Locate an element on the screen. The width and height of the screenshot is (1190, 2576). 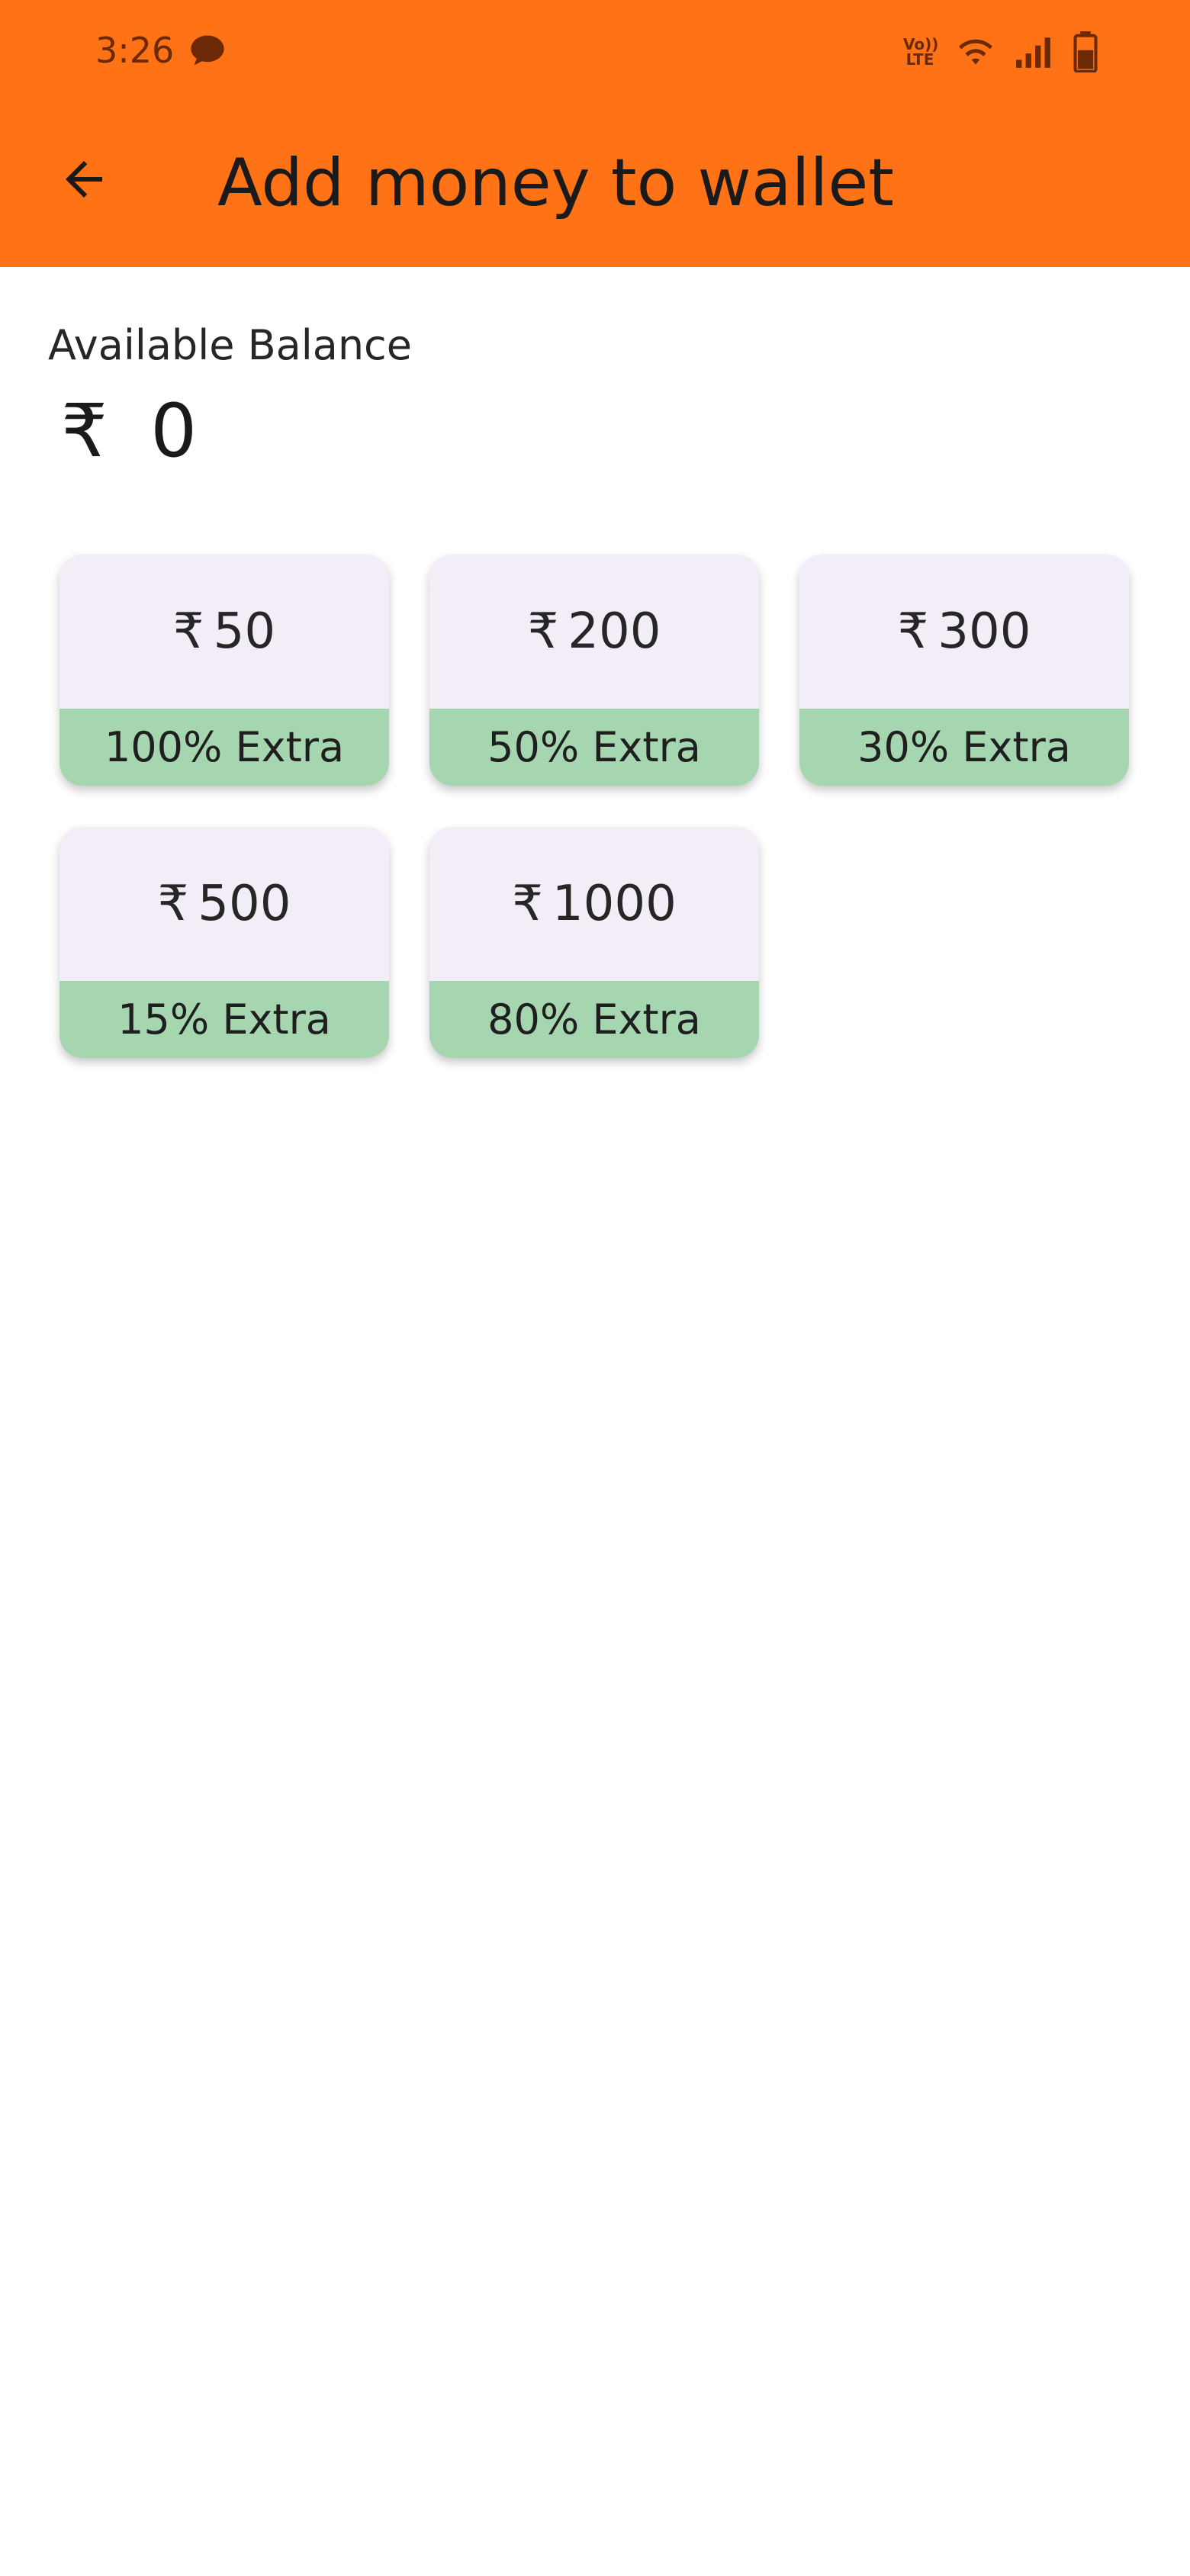
offer-card-50: ₹ 50 100% Extra is located at coordinates (224, 670).